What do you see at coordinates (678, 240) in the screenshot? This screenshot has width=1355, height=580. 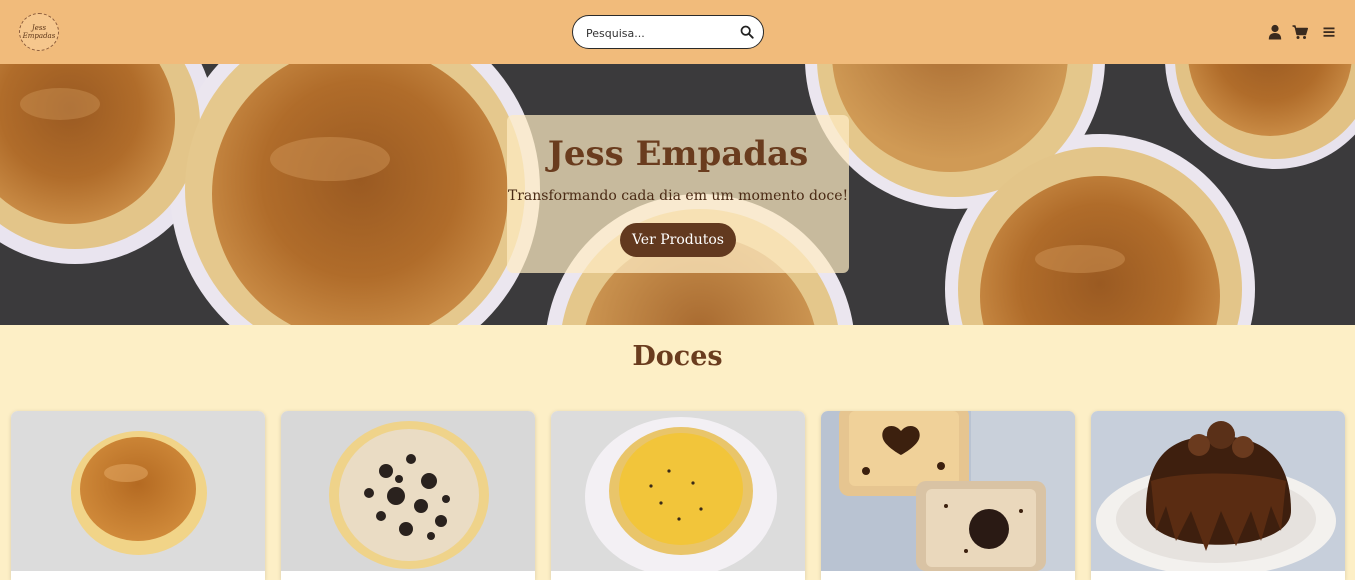 I see `view-products-button: Ver Produtos` at bounding box center [678, 240].